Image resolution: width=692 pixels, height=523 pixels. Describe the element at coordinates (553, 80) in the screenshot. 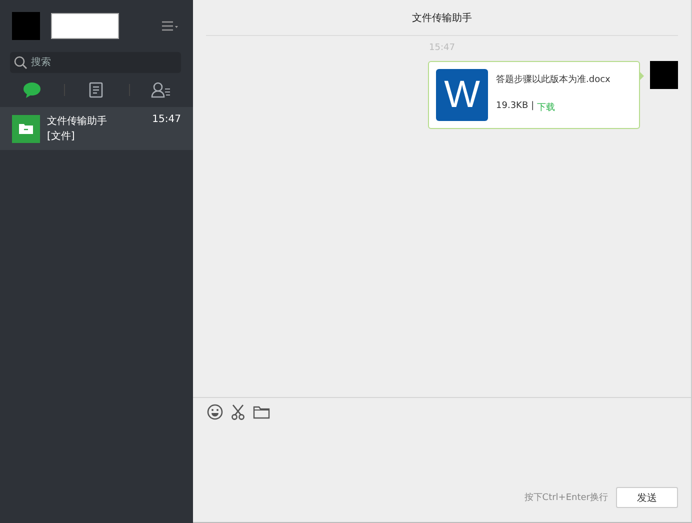

I see `file-name: 答题步骤以此版本为准.docx` at that location.